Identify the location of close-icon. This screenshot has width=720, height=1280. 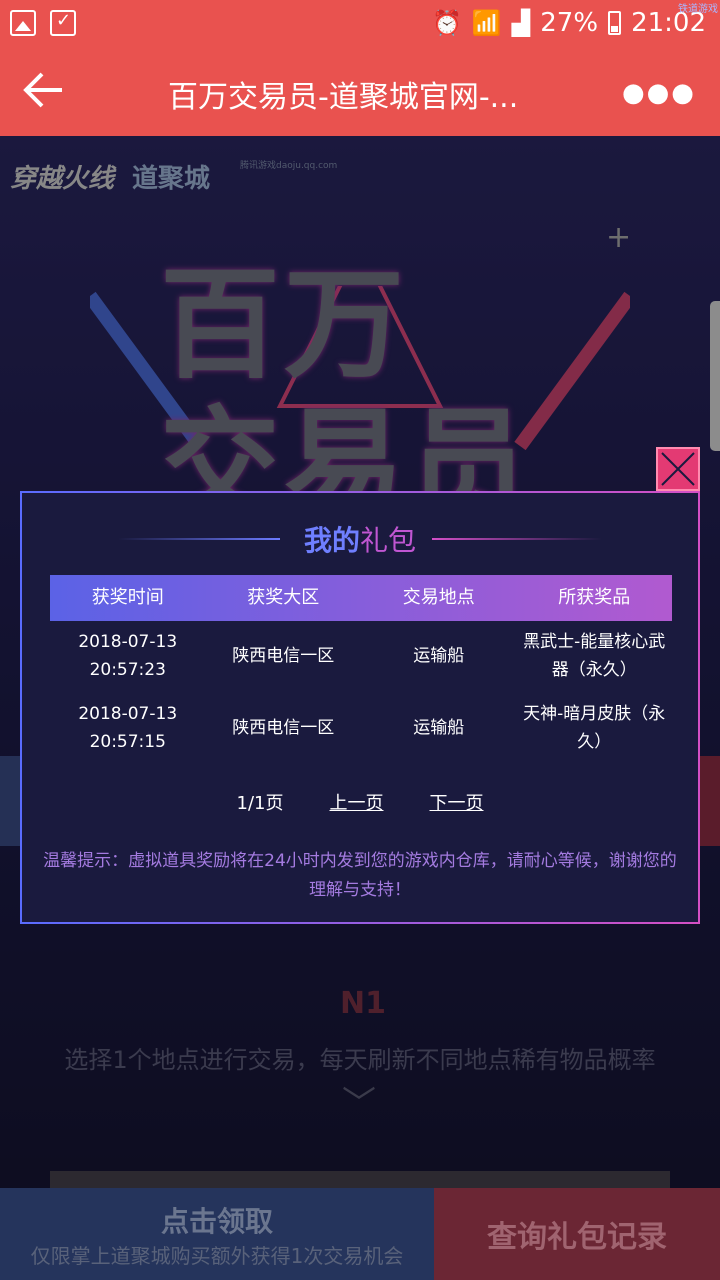
(678, 469).